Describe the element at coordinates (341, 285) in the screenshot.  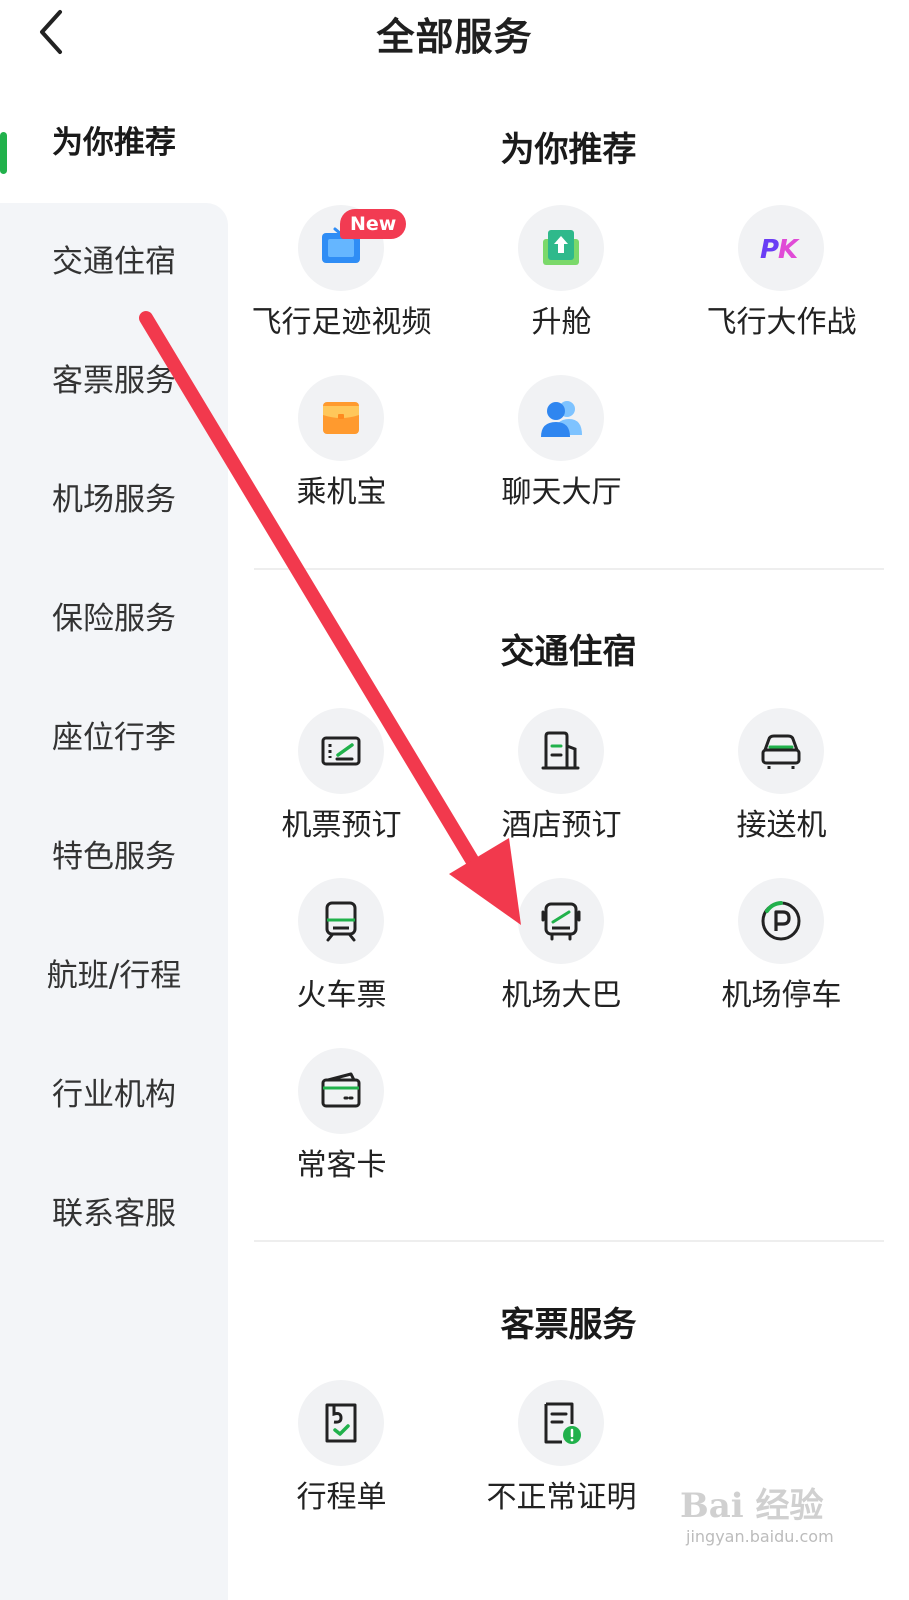
I see `service-flight-video: New 飞行足迹视频` at that location.